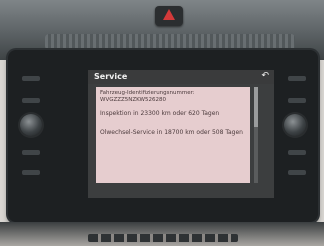 This screenshot has height=246, width=324. Describe the element at coordinates (111, 76) in the screenshot. I see `screen-title: Service` at that location.